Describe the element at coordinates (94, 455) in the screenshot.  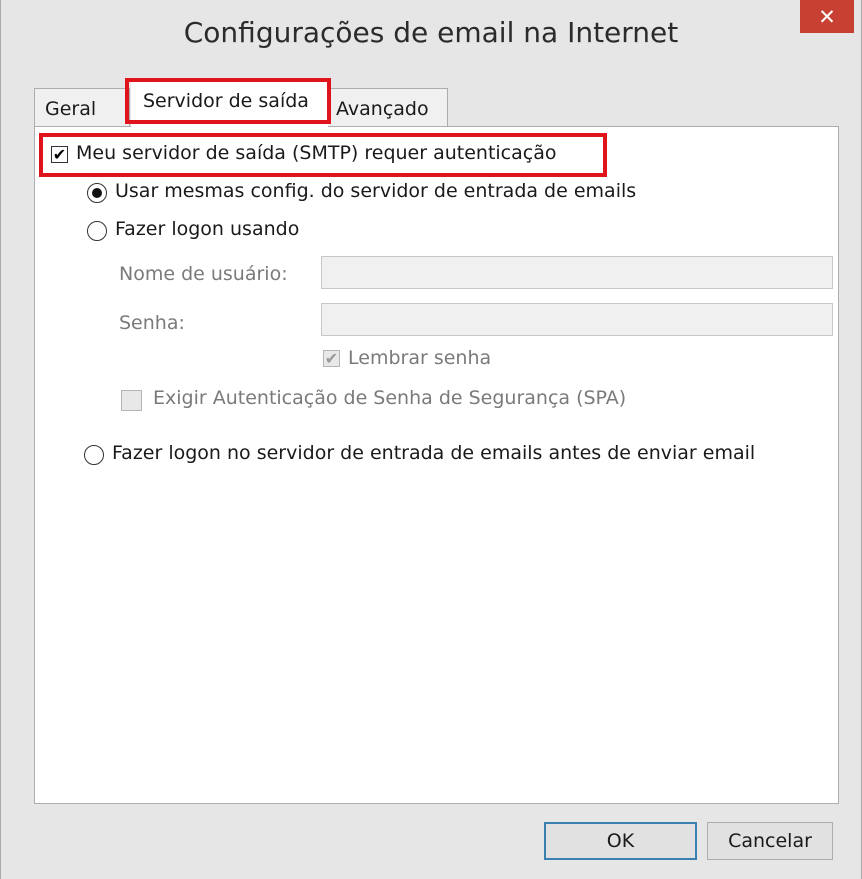
I see `logon-incoming-radio` at that location.